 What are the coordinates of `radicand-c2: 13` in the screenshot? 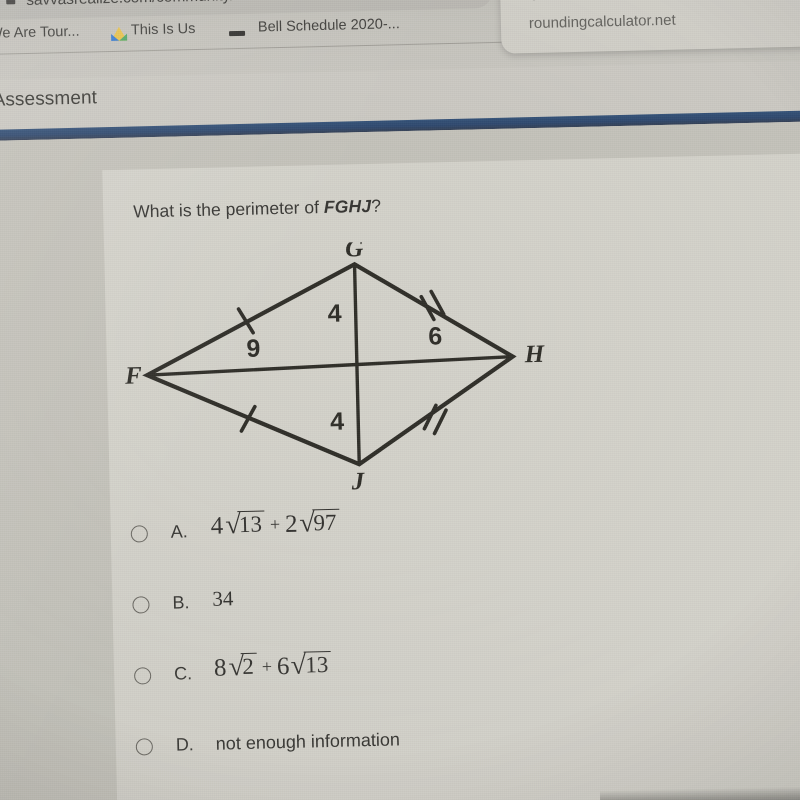 It's located at (317, 664).